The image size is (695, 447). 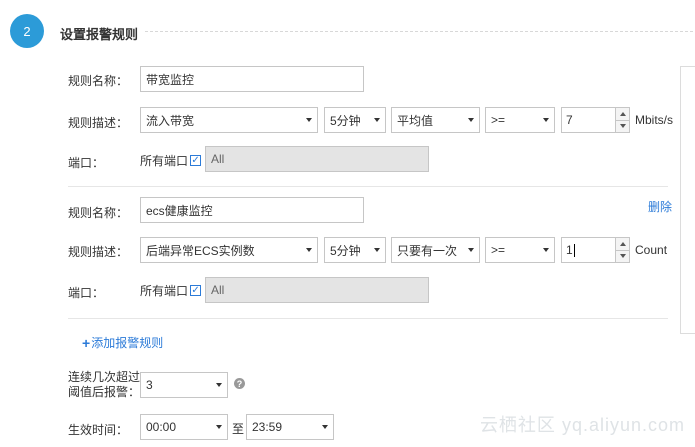 I want to click on add-rule-link: + 添加报警规则, so click(x=122, y=342).